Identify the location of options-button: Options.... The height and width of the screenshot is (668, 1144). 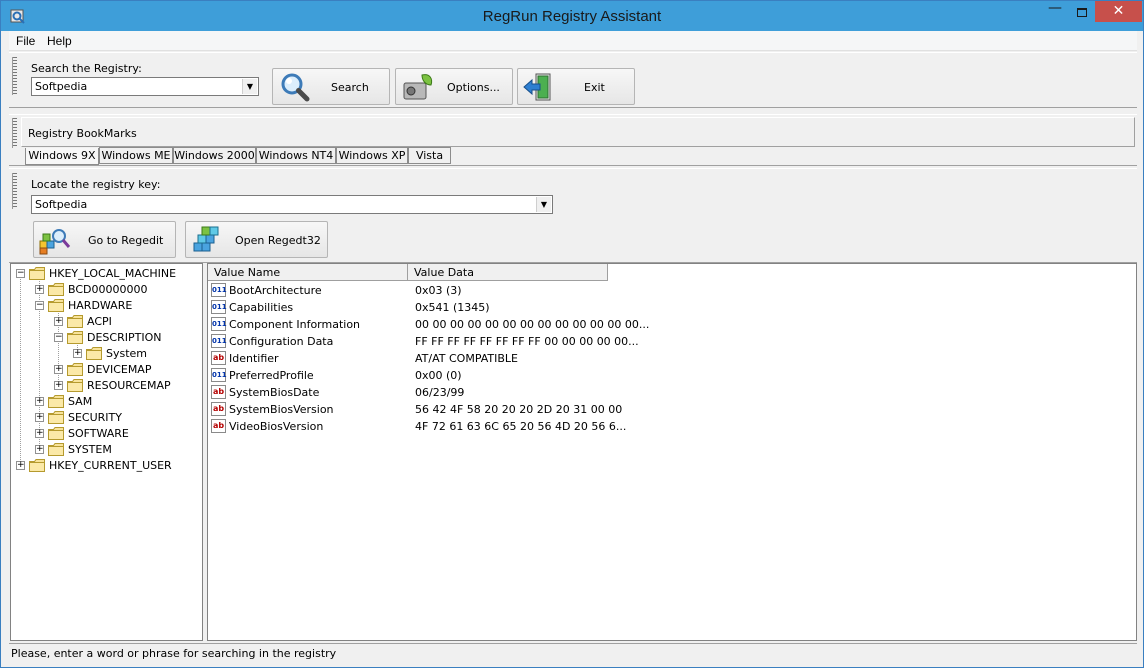
(454, 86).